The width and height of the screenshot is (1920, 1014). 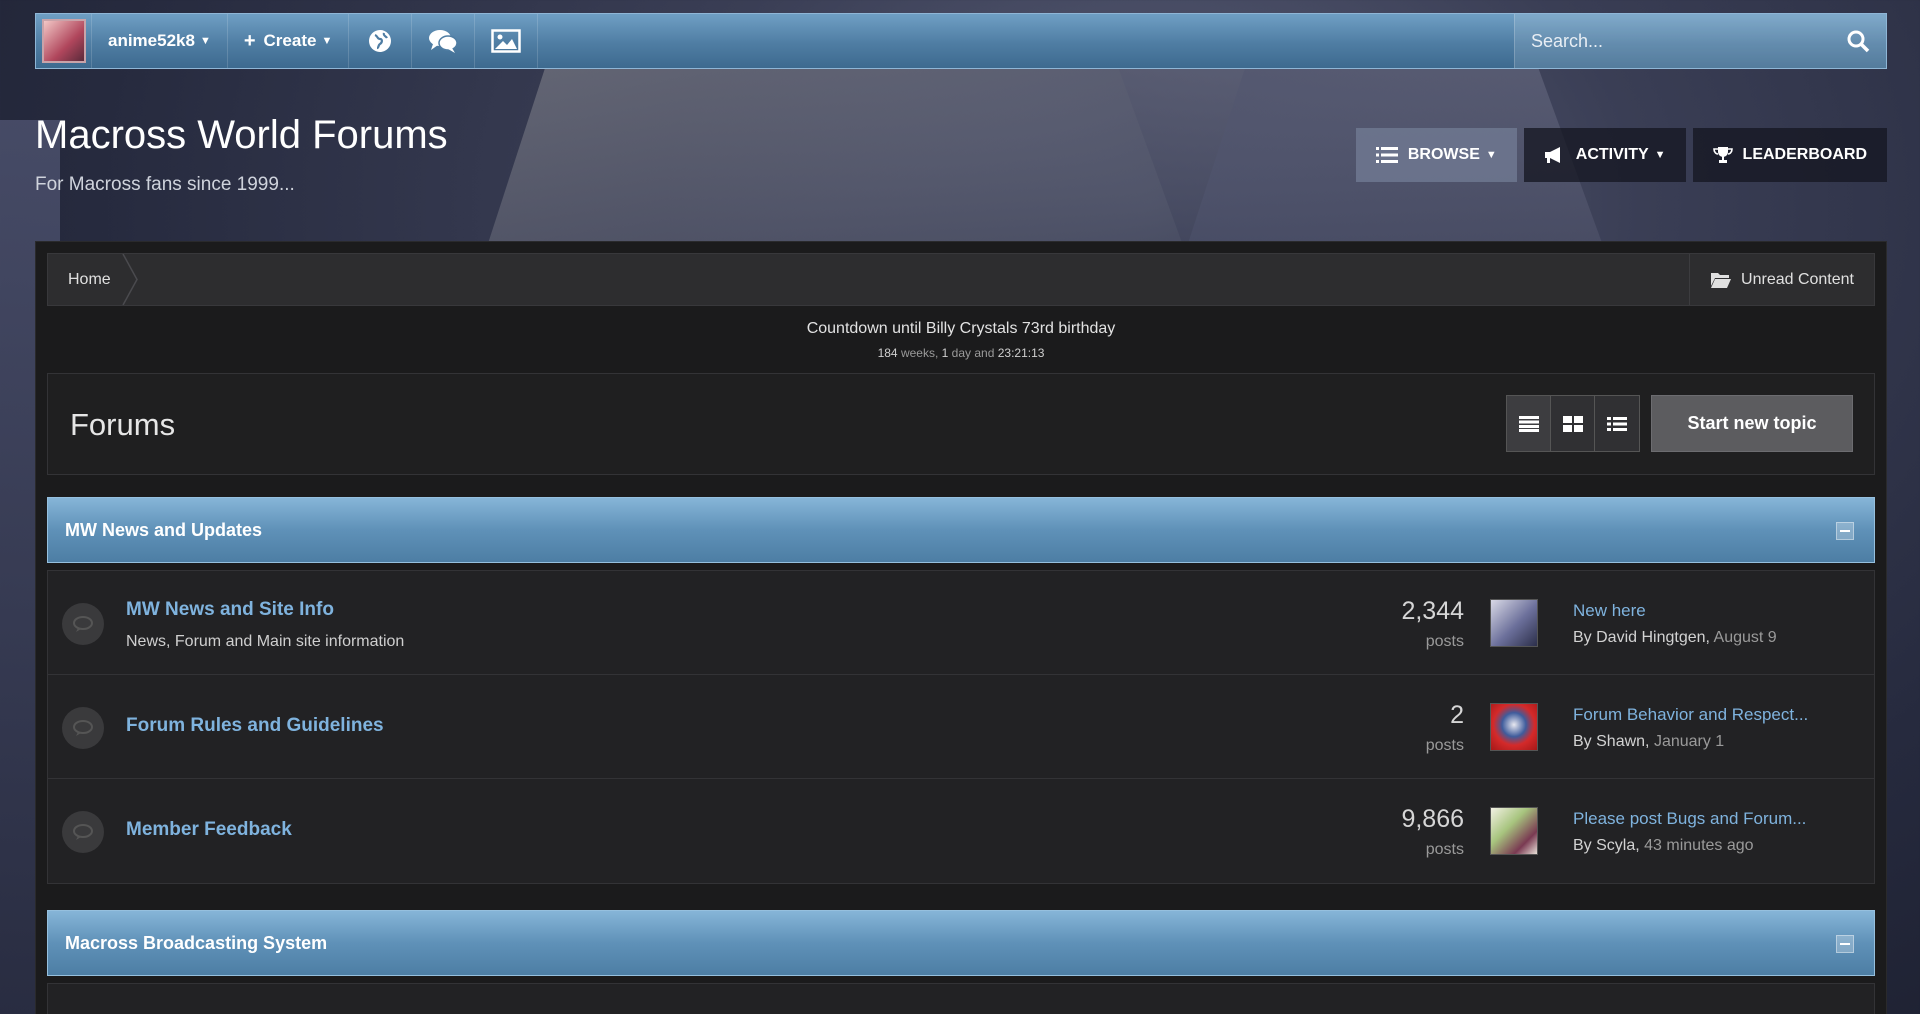 What do you see at coordinates (209, 830) in the screenshot?
I see `forum-title: Member Feedback` at bounding box center [209, 830].